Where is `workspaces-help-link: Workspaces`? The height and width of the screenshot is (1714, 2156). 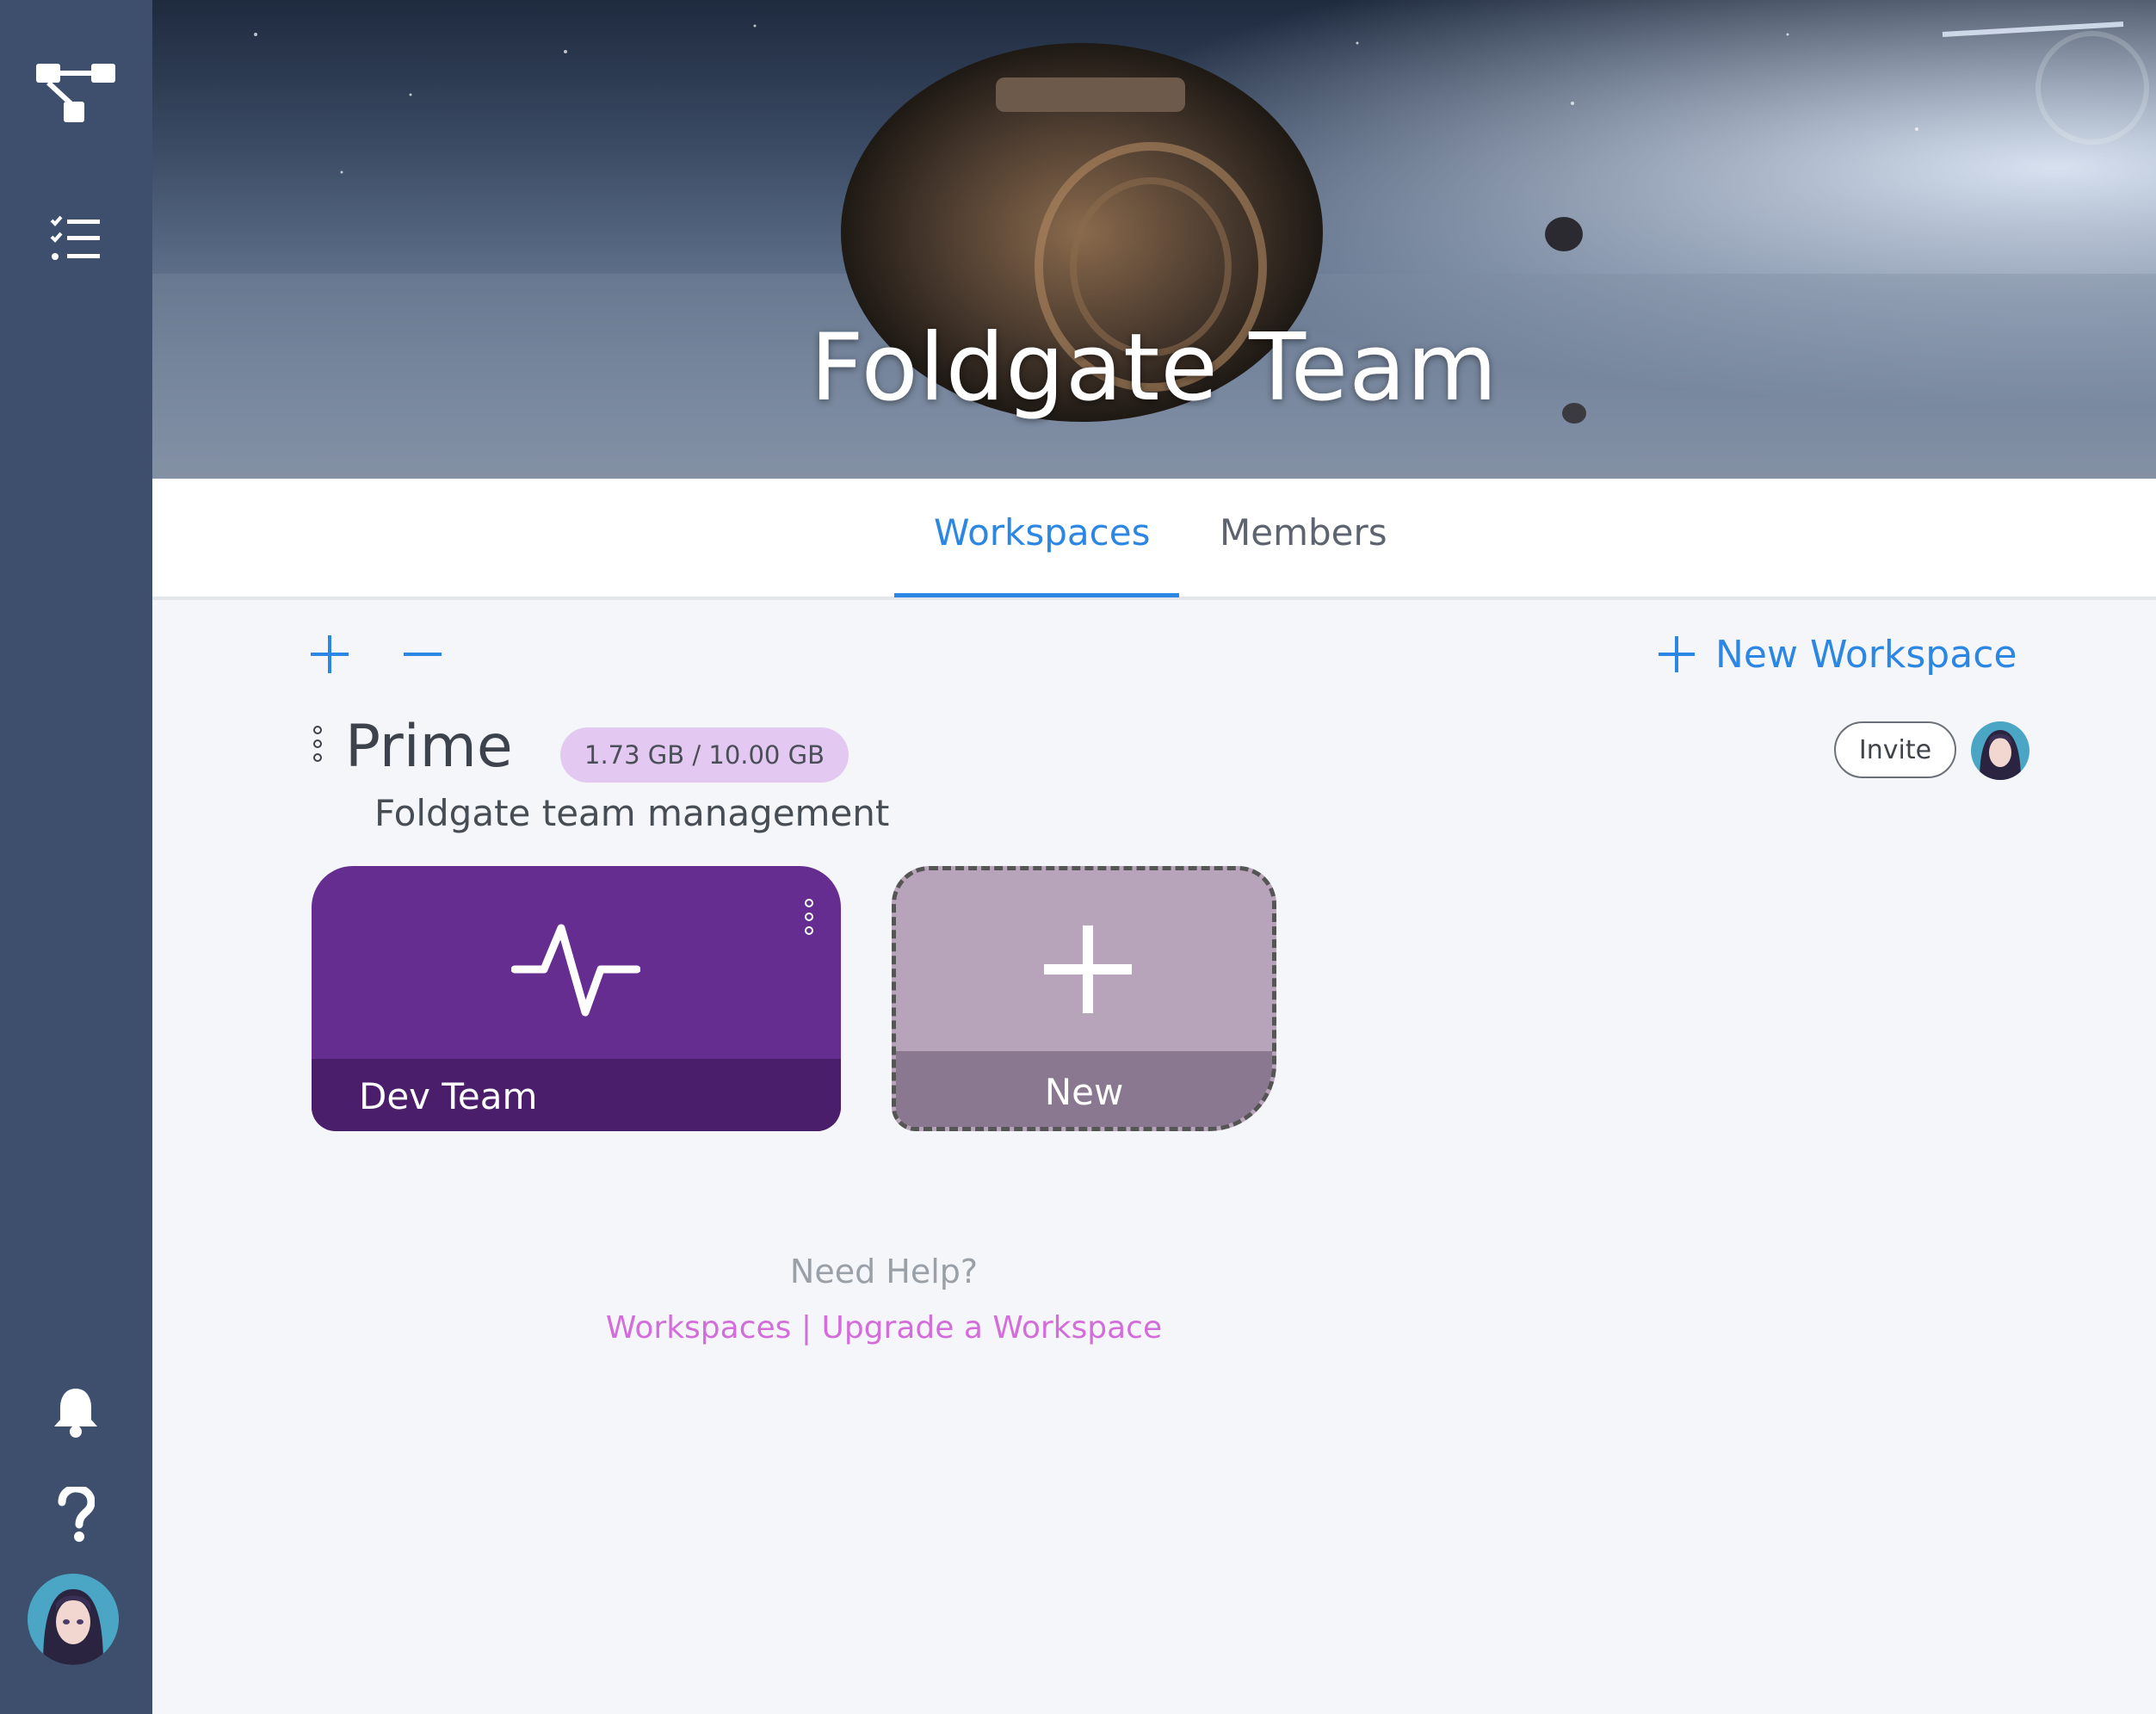
workspaces-help-link: Workspaces is located at coordinates (699, 1328).